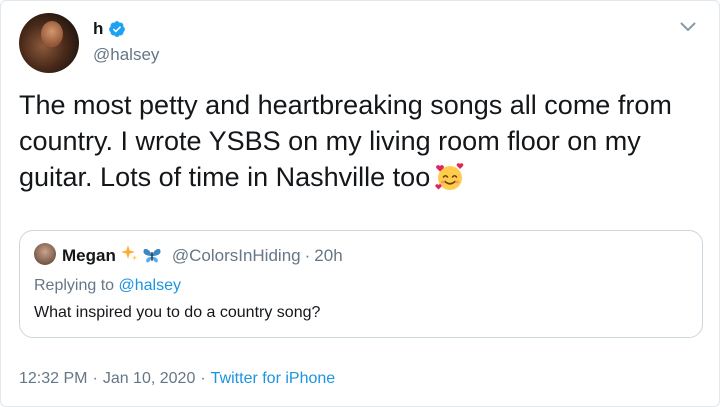  Describe the element at coordinates (53, 379) in the screenshot. I see `tweet-time: 12:32 PM` at that location.